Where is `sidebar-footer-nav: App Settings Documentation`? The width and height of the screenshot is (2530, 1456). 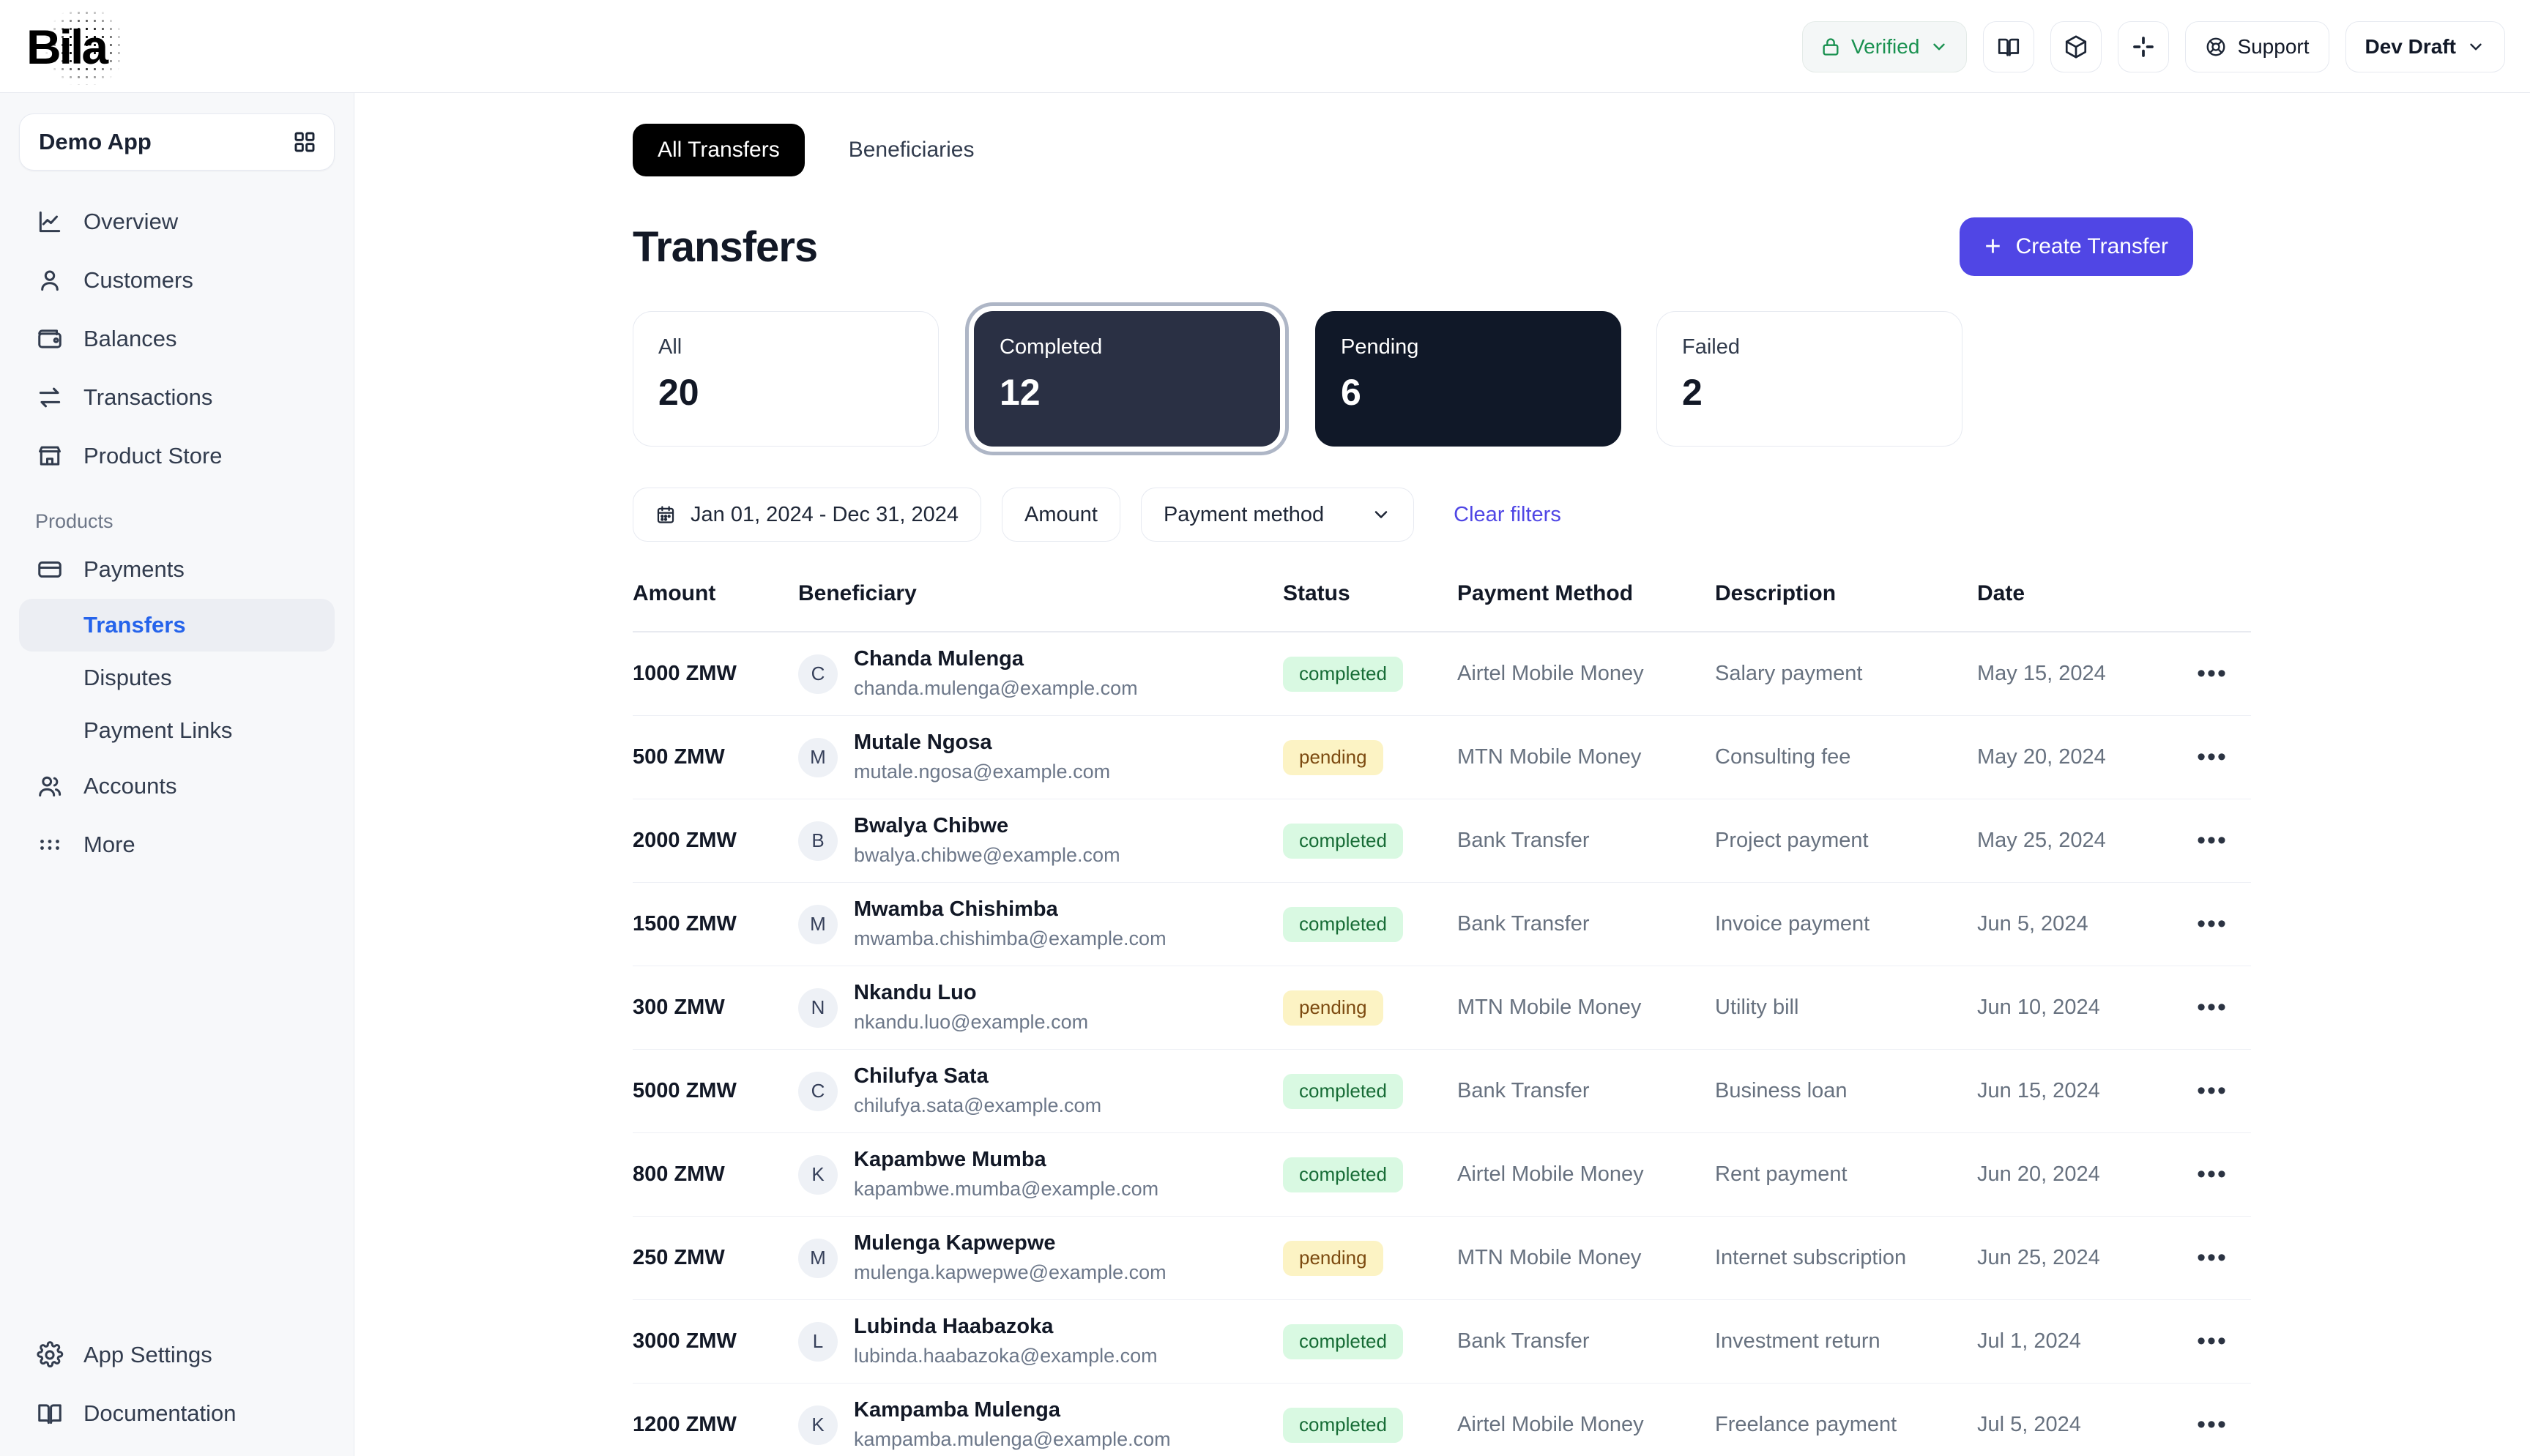
sidebar-footer-nav: App Settings Documentation is located at coordinates (177, 1391).